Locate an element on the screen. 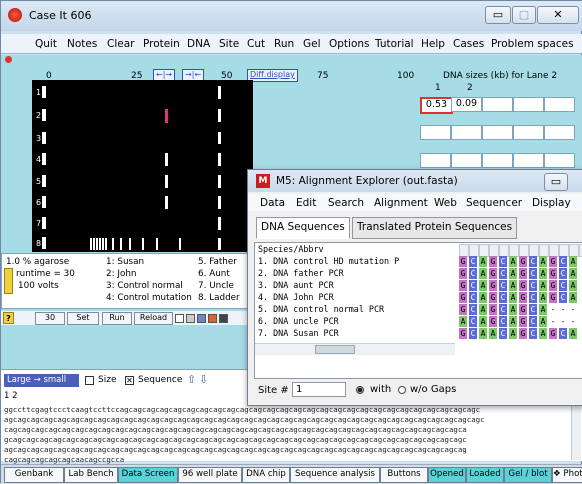  menu-options: Options is located at coordinates (349, 44).